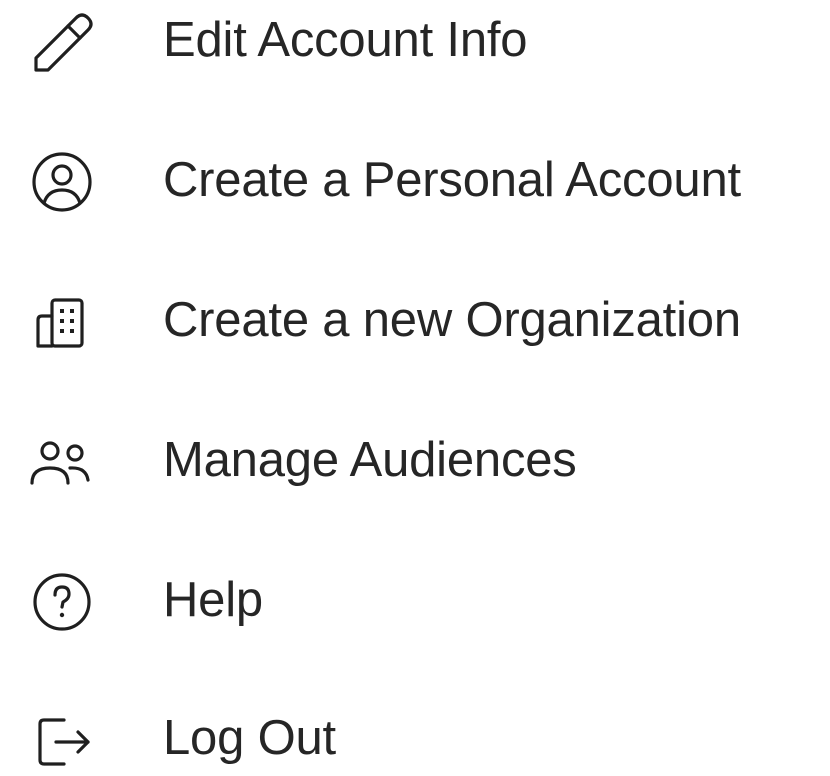 Image resolution: width=830 pixels, height=776 pixels. I want to click on building-icon, so click(62, 322).